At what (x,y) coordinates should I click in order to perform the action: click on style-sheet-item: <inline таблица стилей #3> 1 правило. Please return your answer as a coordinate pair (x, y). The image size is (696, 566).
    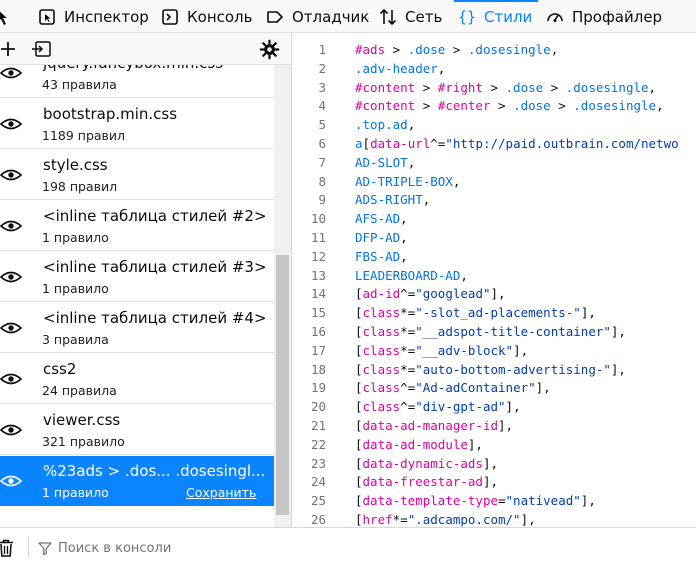
    Looking at the image, I should click on (137, 277).